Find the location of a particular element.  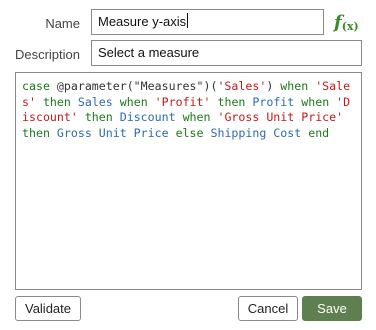

expression-token: Discount is located at coordinates (151, 117).